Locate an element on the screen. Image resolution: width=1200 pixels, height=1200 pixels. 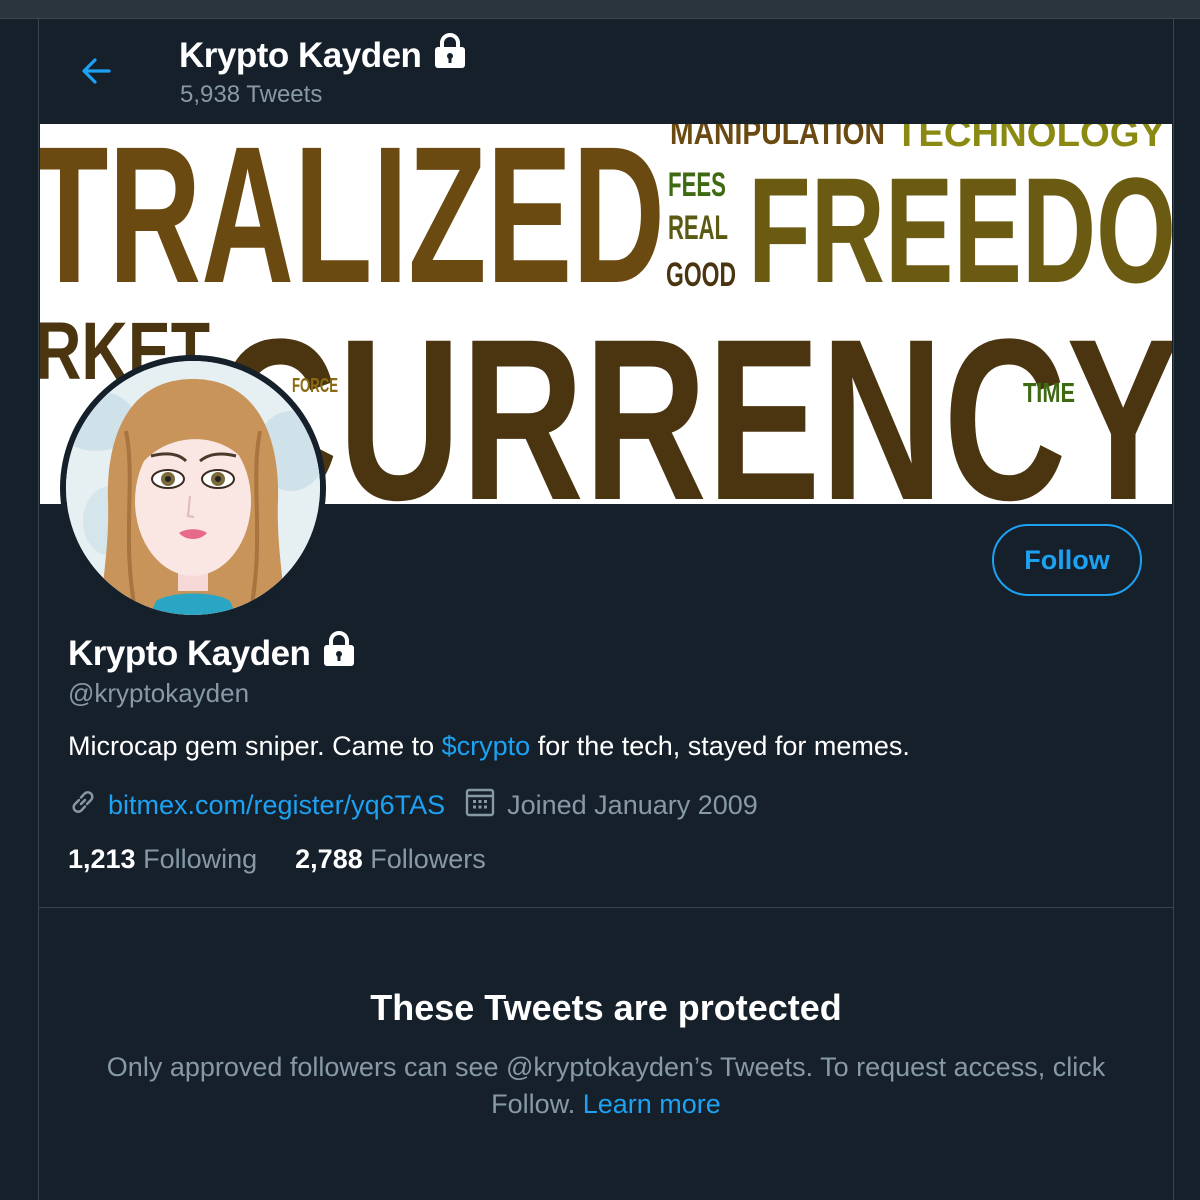
following-label: Following is located at coordinates (200, 859).